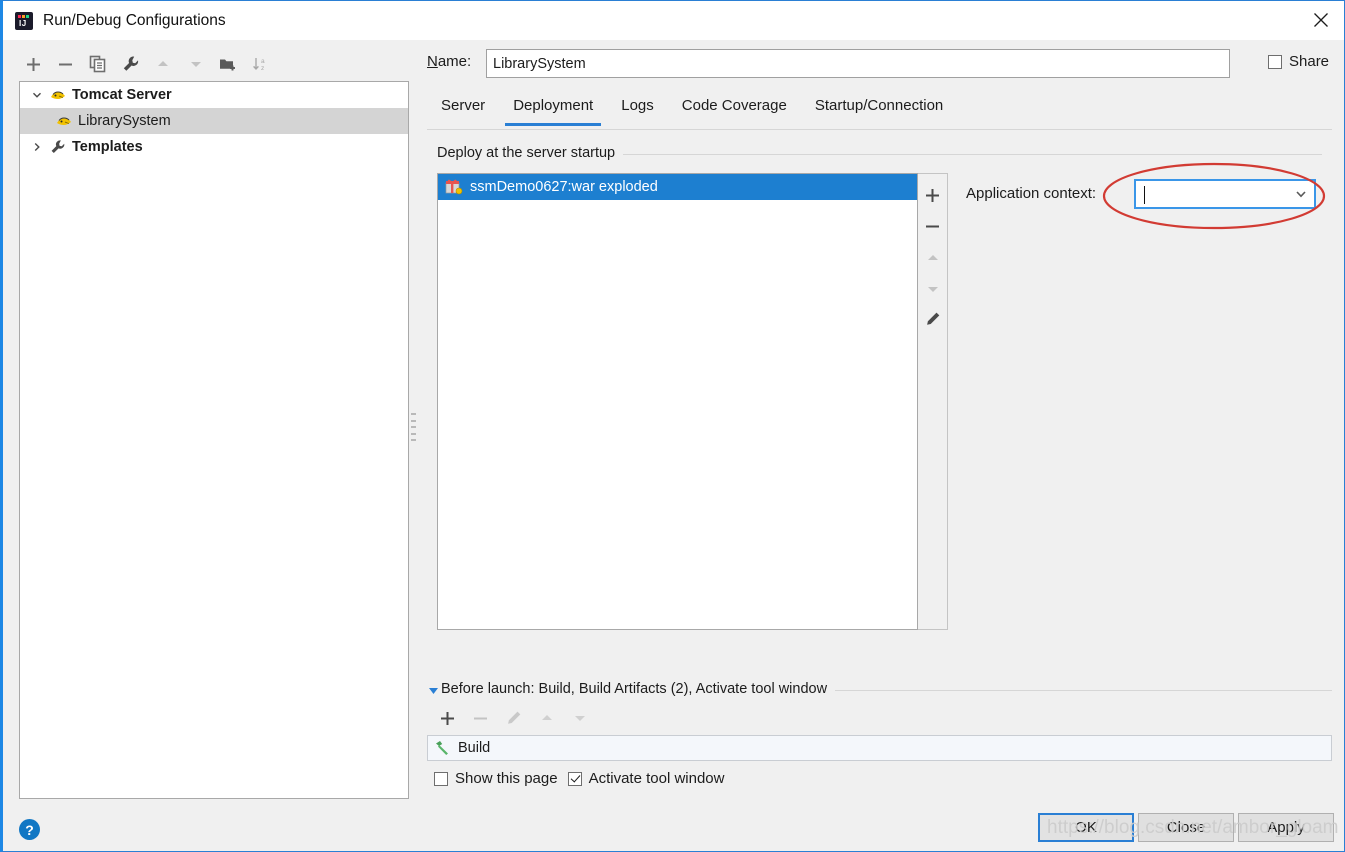 This screenshot has height=852, width=1345. Describe the element at coordinates (463, 109) in the screenshot. I see `tab-server: Server` at that location.